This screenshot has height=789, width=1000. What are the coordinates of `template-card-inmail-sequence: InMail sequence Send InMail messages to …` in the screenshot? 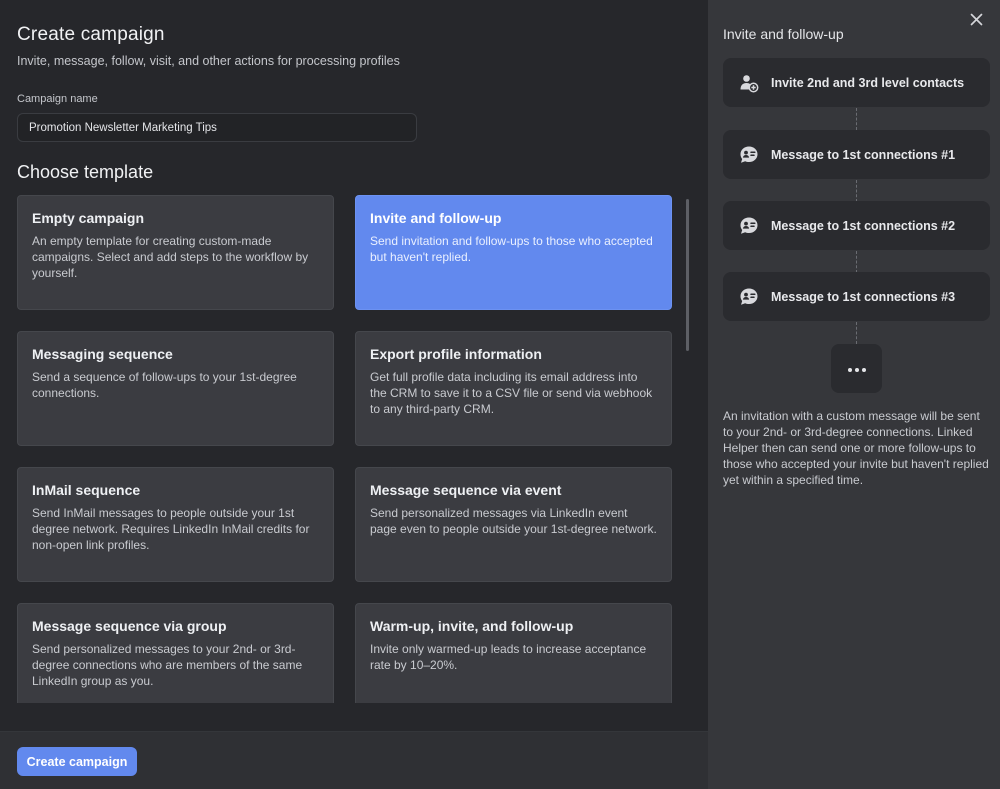 It's located at (175, 524).